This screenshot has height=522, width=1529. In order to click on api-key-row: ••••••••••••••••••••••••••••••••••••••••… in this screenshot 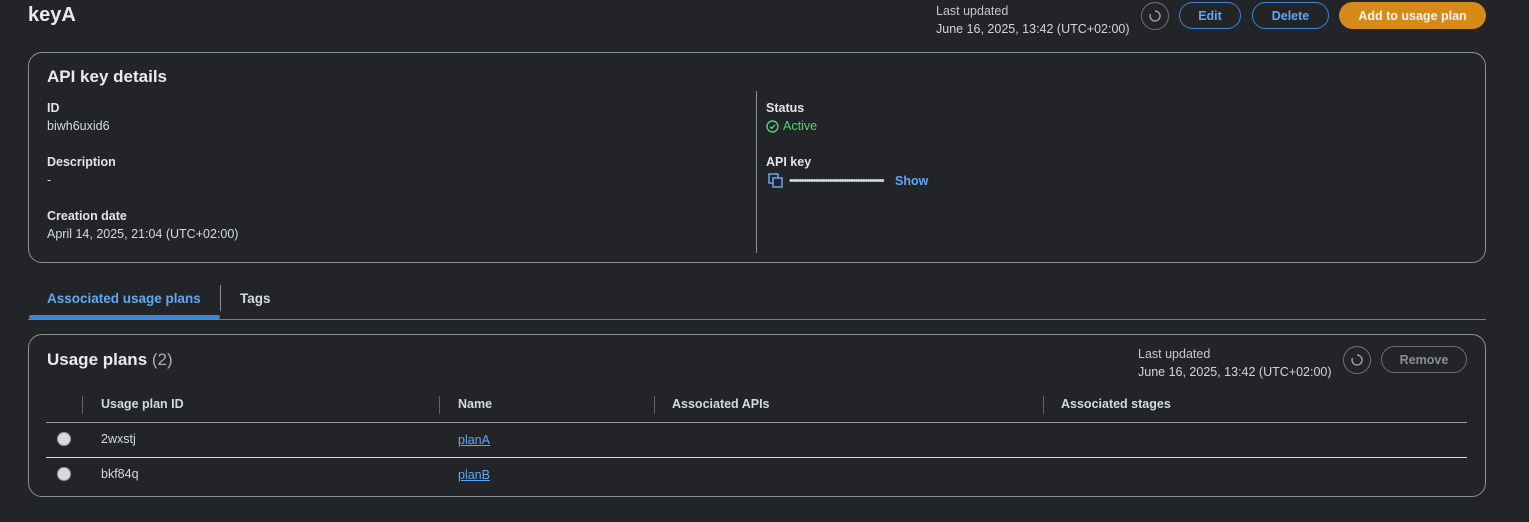, I will do `click(848, 180)`.